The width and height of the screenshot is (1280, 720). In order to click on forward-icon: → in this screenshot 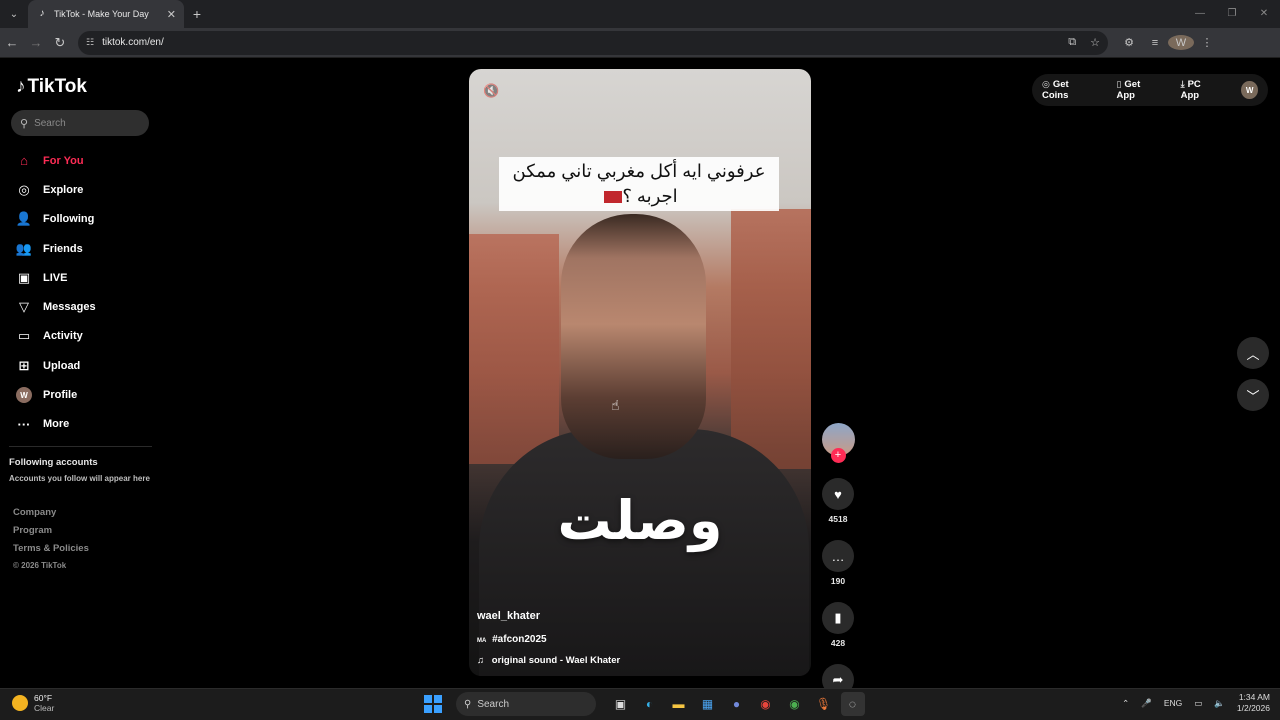, I will do `click(36, 42)`.